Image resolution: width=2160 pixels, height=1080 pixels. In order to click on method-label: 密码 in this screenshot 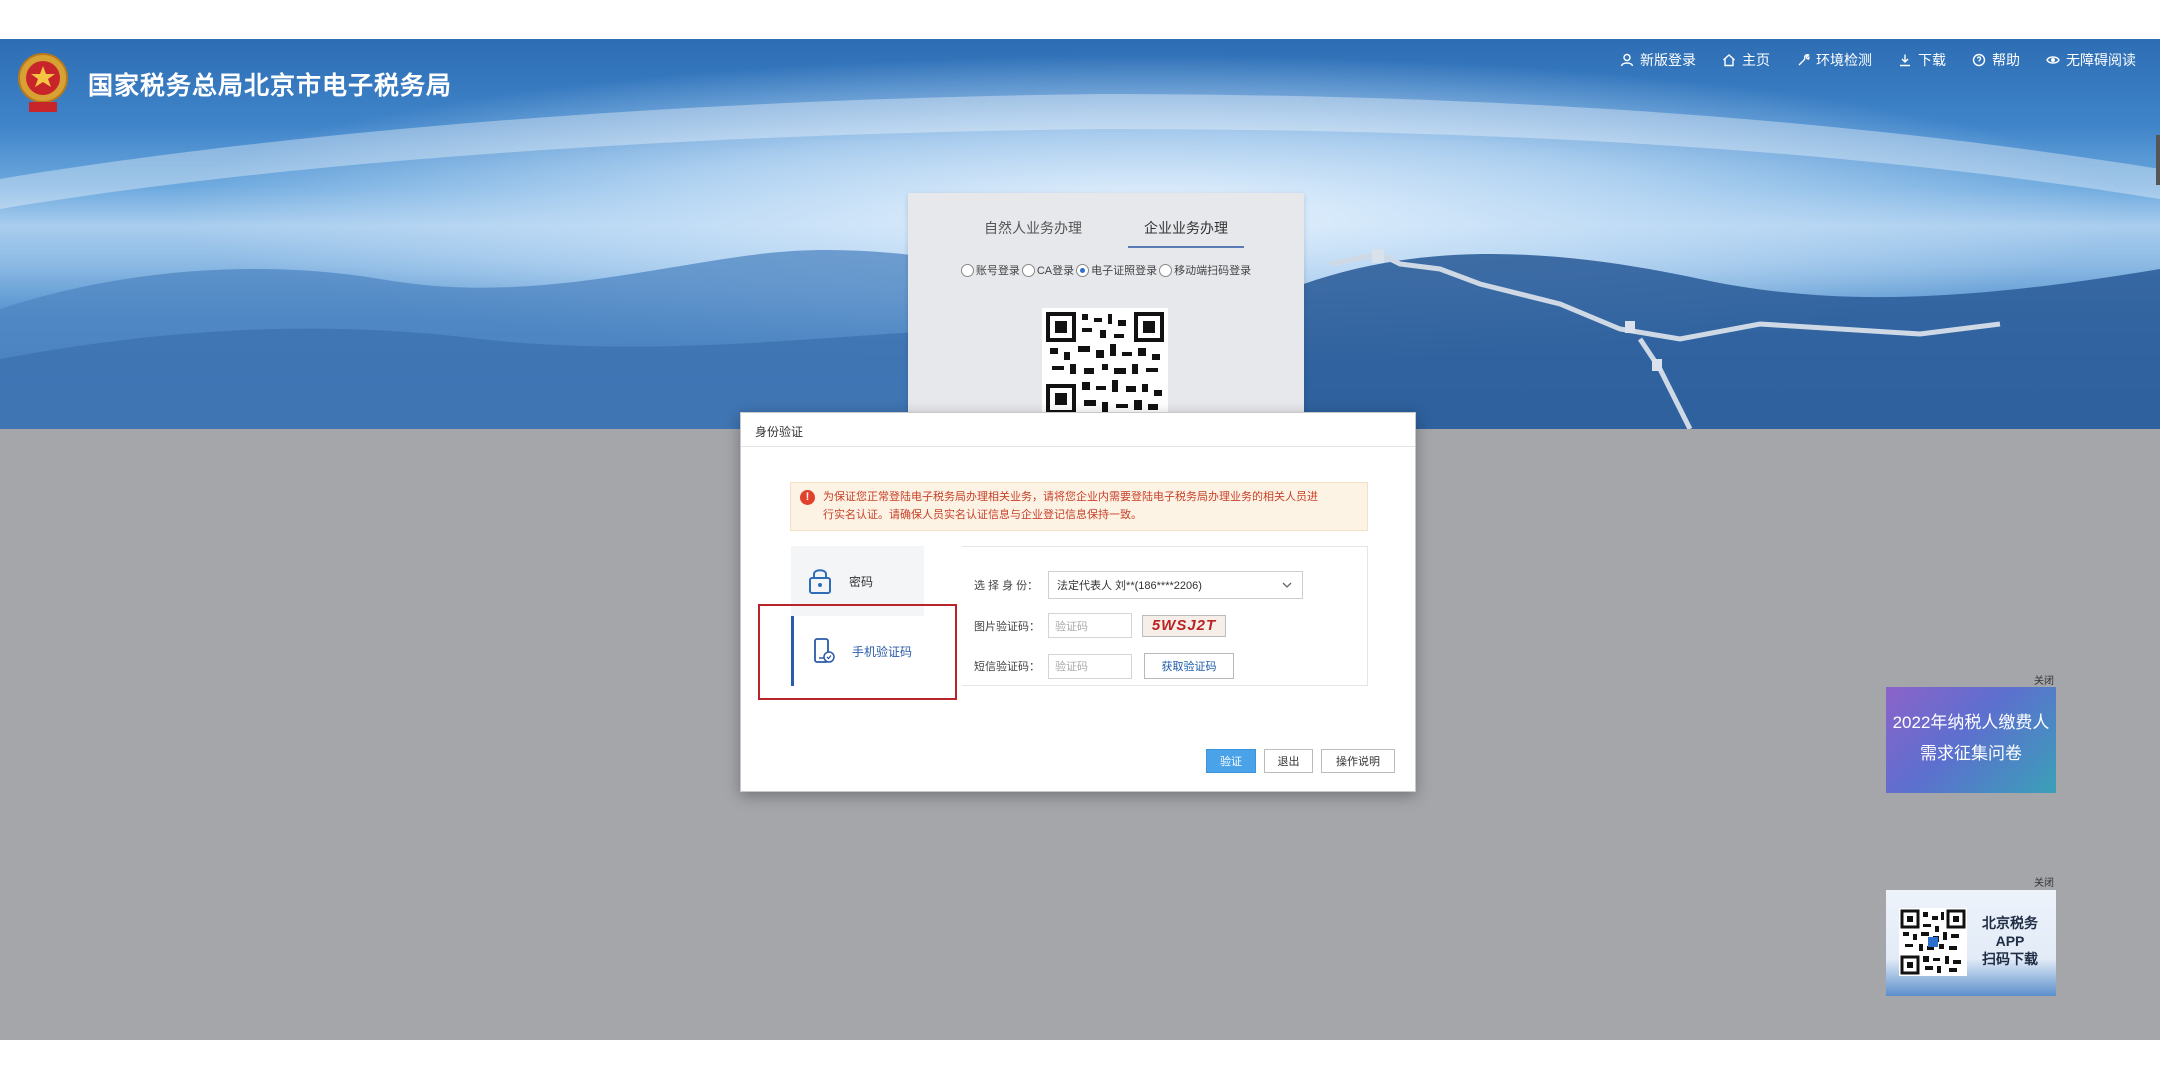, I will do `click(861, 581)`.